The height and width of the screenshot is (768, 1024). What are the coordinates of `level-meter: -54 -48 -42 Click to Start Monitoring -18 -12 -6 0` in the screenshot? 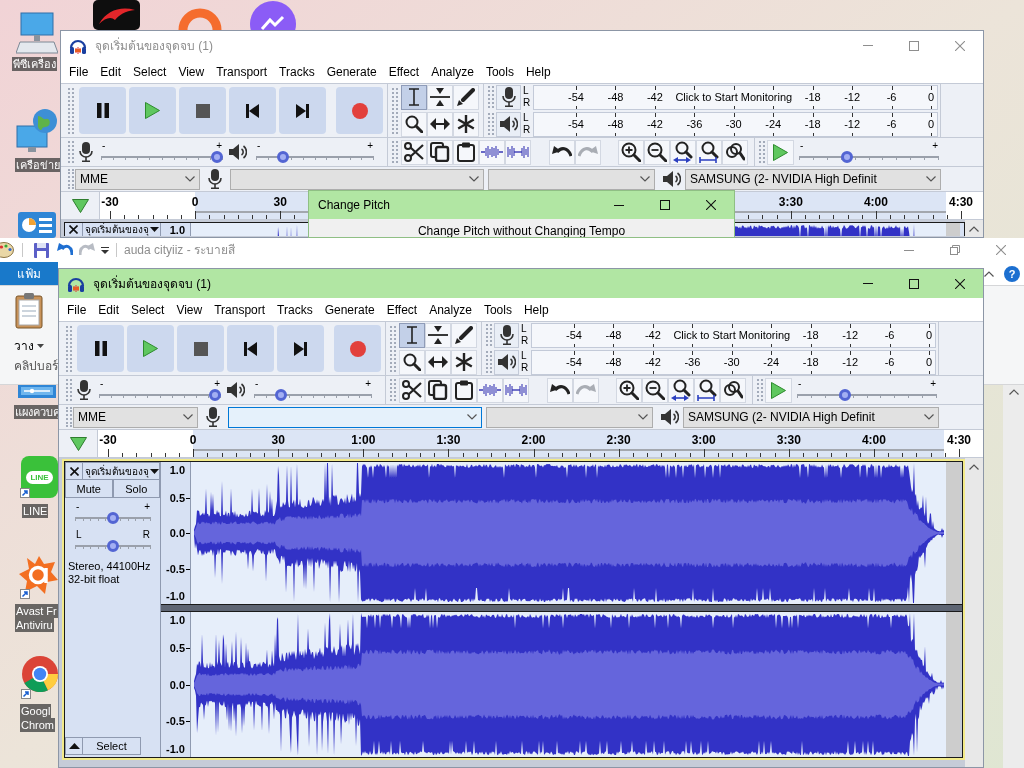 It's located at (733, 335).